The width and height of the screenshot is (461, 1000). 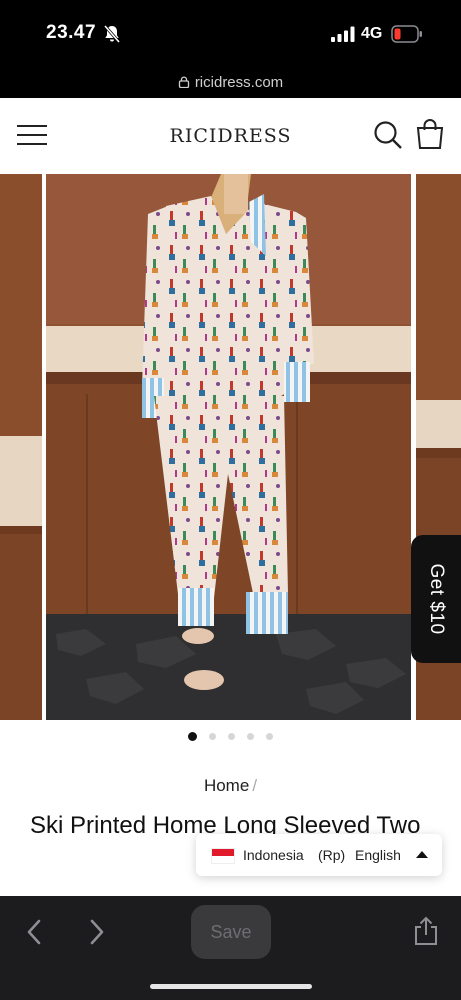 I want to click on status-time: 23.47, so click(x=71, y=32).